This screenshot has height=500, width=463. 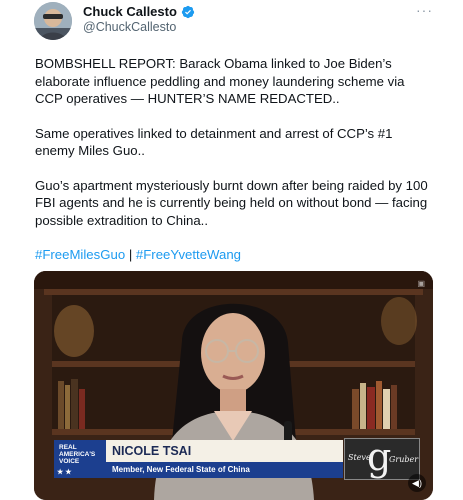 I want to click on author-name: Chuck Callesto, so click(x=130, y=11).